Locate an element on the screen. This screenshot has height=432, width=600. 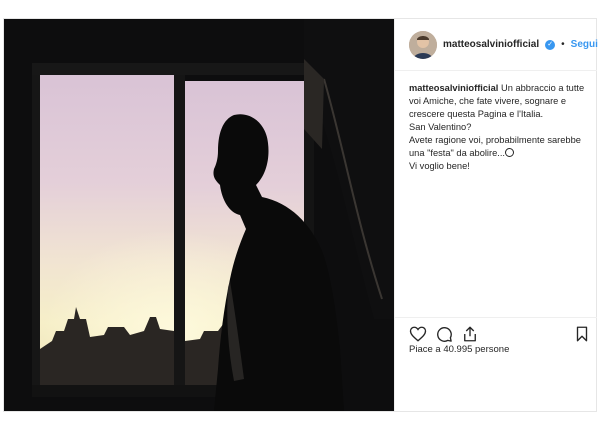
heart-icon is located at coordinates (418, 334).